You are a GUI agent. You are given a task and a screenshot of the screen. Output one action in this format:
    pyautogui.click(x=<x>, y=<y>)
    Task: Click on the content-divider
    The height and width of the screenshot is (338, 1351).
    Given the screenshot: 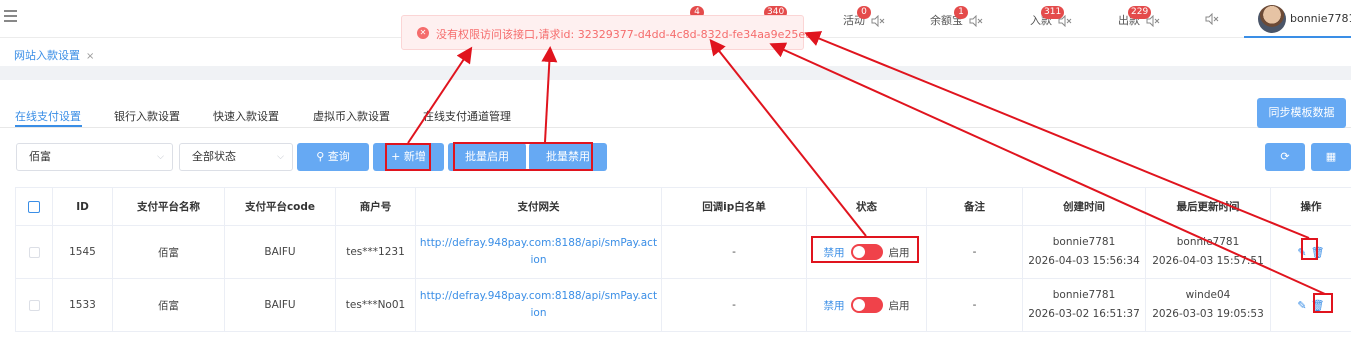 What is the action you would take?
    pyautogui.click(x=675, y=73)
    